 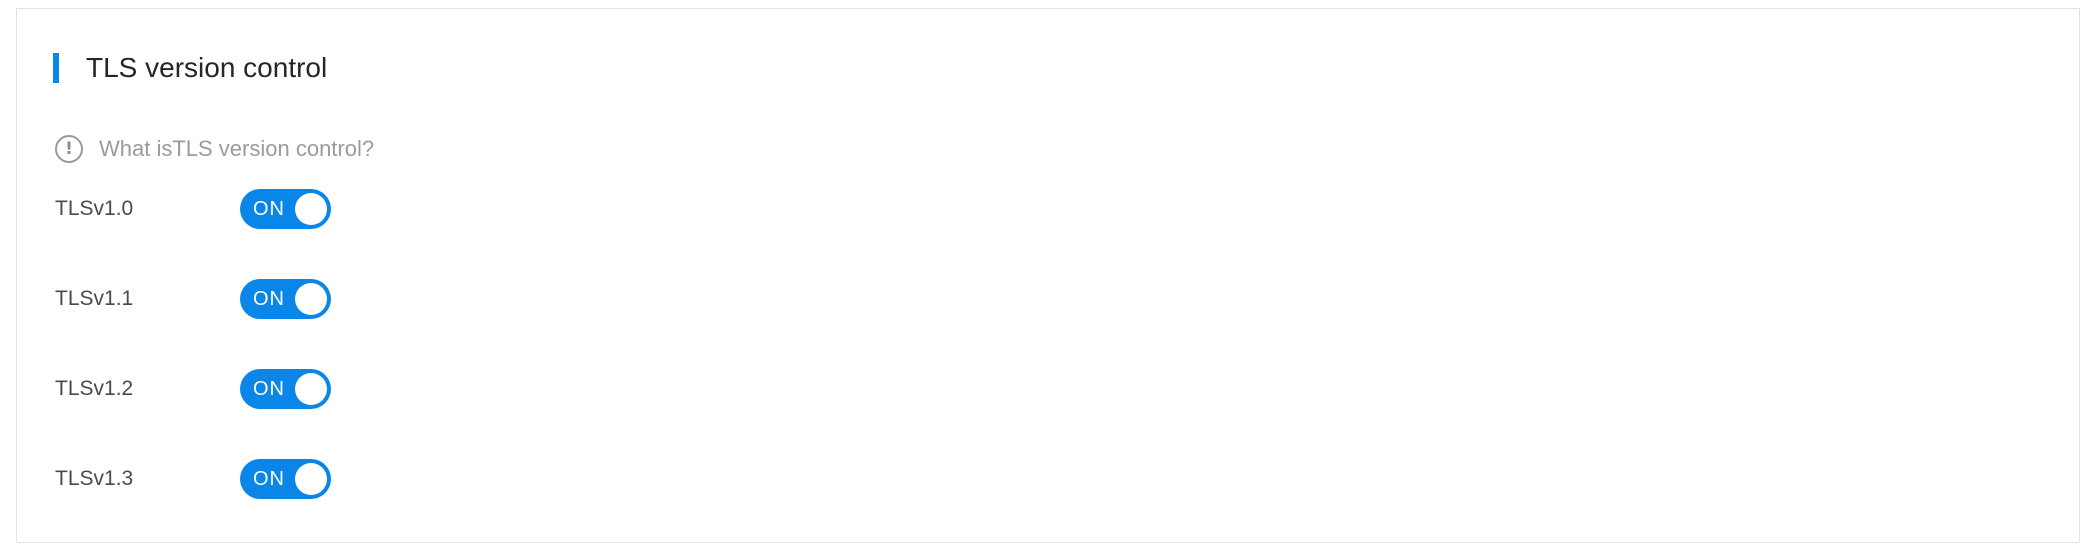 I want to click on tls-row-1-1: TLSv1.1 ON, so click(x=193, y=299).